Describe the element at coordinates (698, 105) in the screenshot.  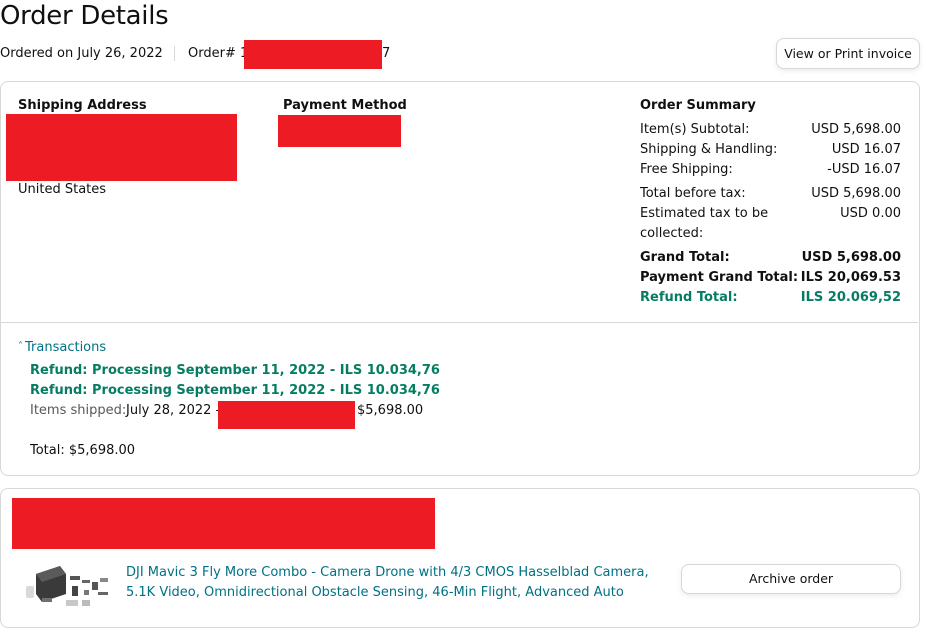
I see `order-summary-header: Order Summary` at that location.